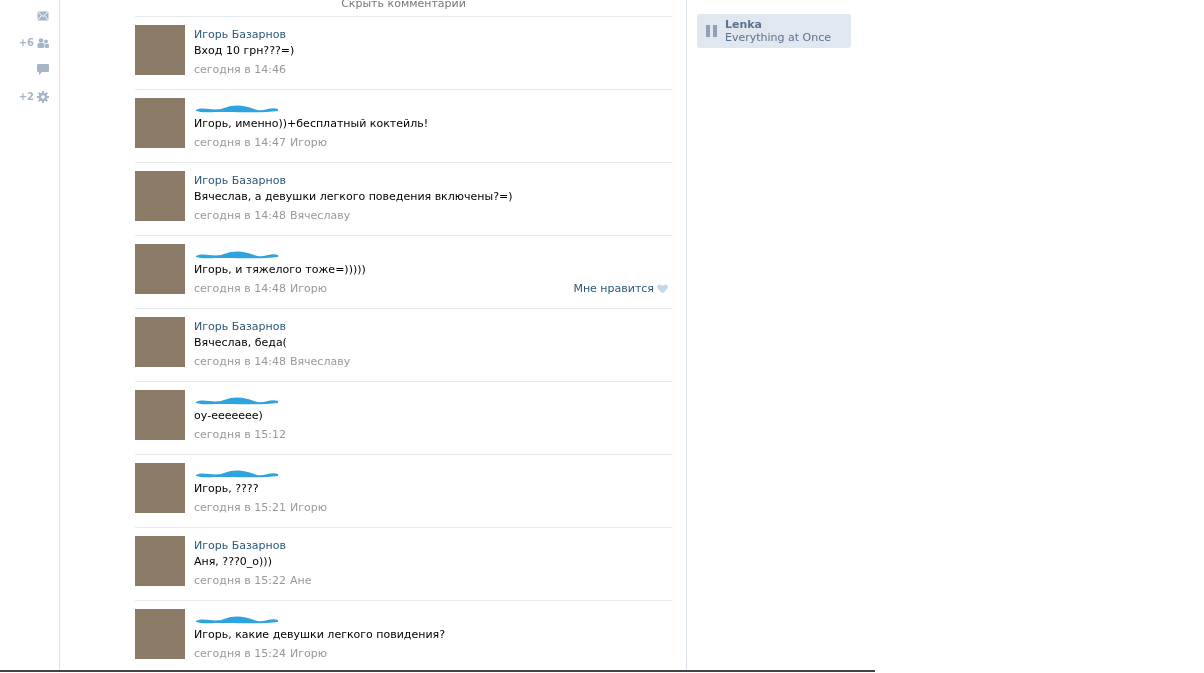 This screenshot has height=673, width=1204. Describe the element at coordinates (43, 69) in the screenshot. I see `speech-bubble-icon` at that location.